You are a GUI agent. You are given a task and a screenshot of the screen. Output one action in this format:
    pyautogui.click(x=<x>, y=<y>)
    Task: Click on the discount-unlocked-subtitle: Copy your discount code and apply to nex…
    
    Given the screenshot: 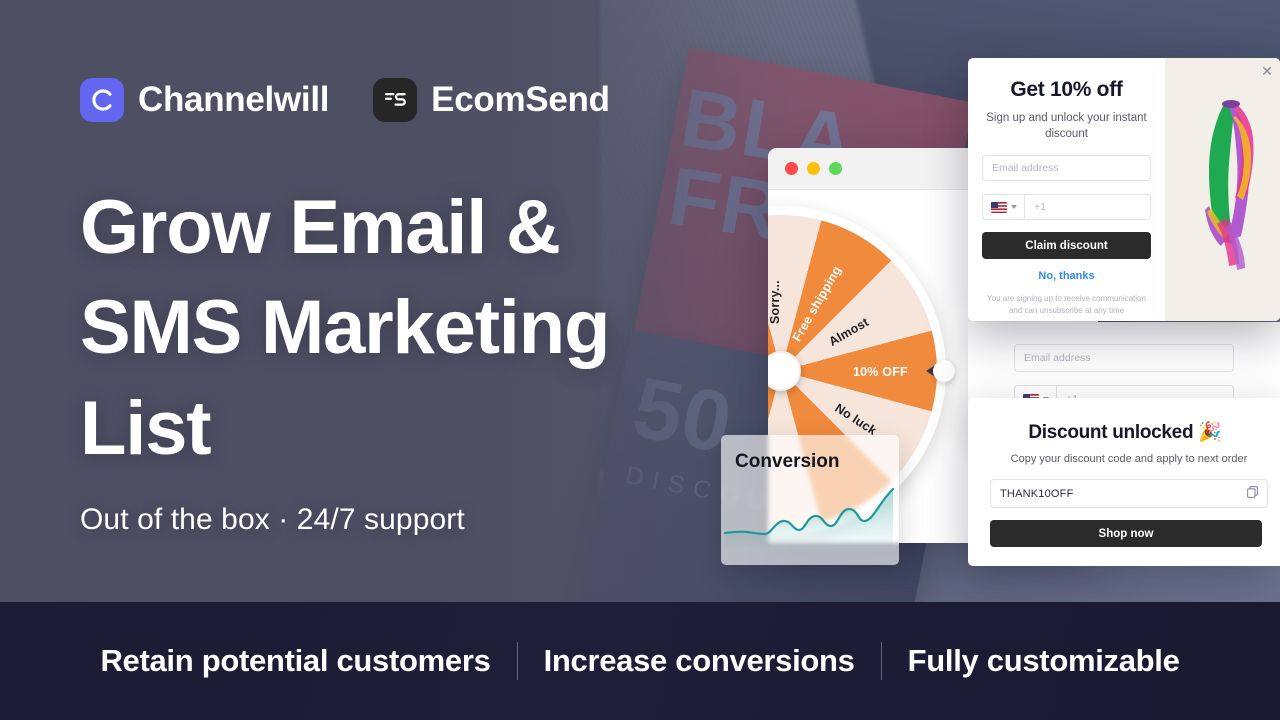 What is the action you would take?
    pyautogui.click(x=1129, y=459)
    